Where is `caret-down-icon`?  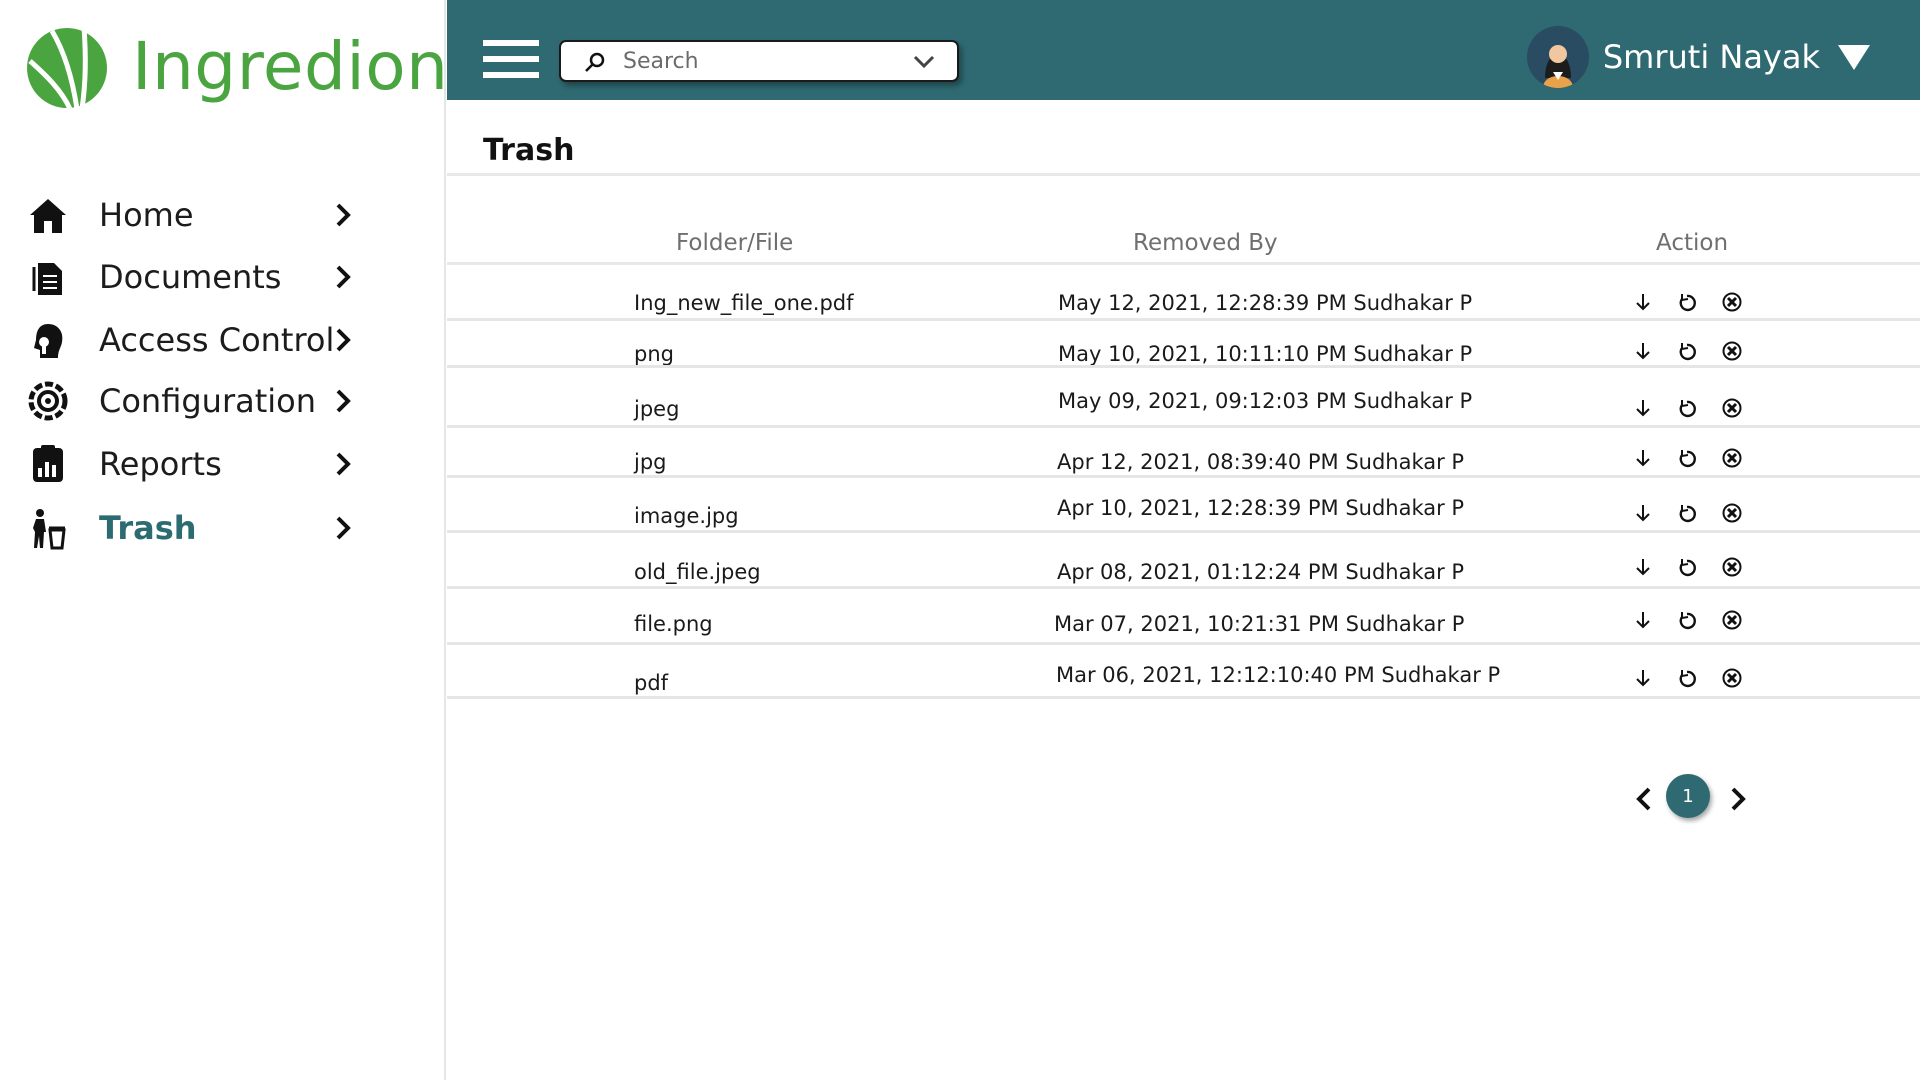
caret-down-icon is located at coordinates (1854, 57).